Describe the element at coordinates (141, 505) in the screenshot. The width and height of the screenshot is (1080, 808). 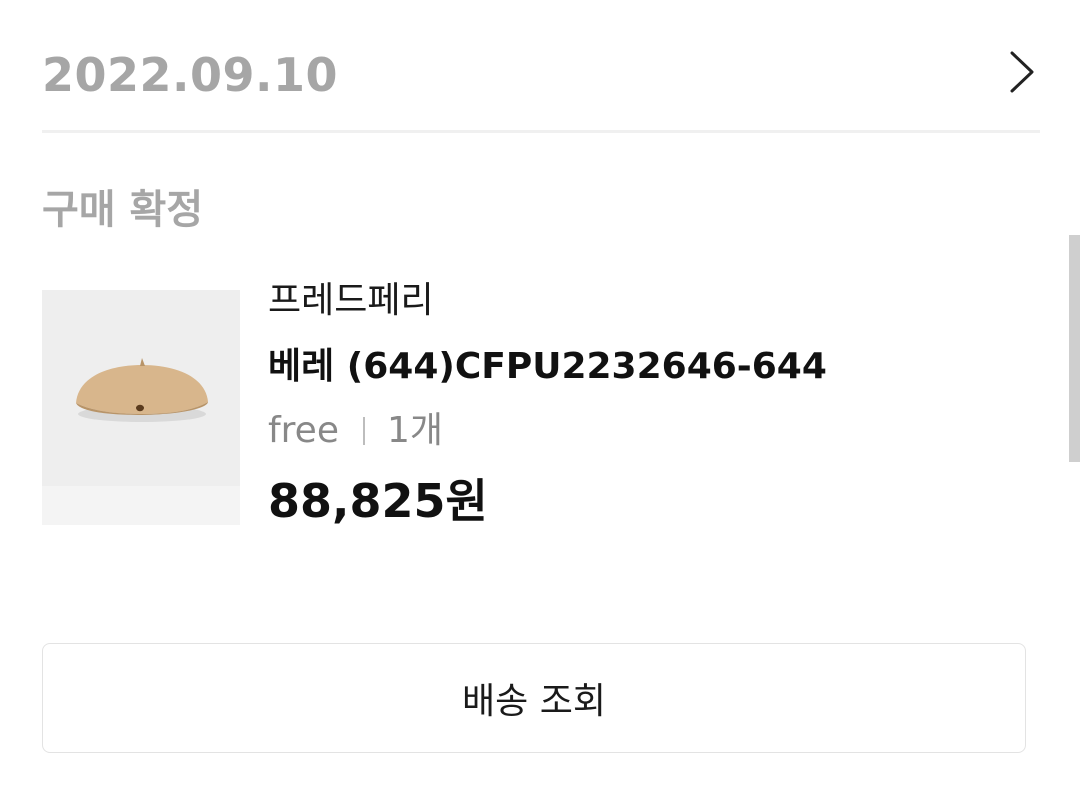
I see `thumbnail-footer` at that location.